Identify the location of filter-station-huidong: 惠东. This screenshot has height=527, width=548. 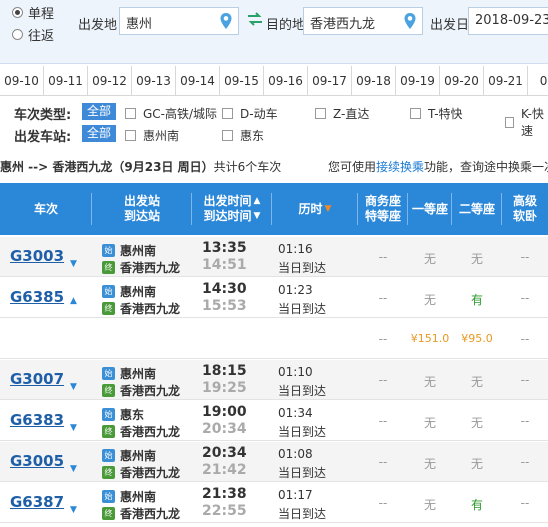
(243, 135).